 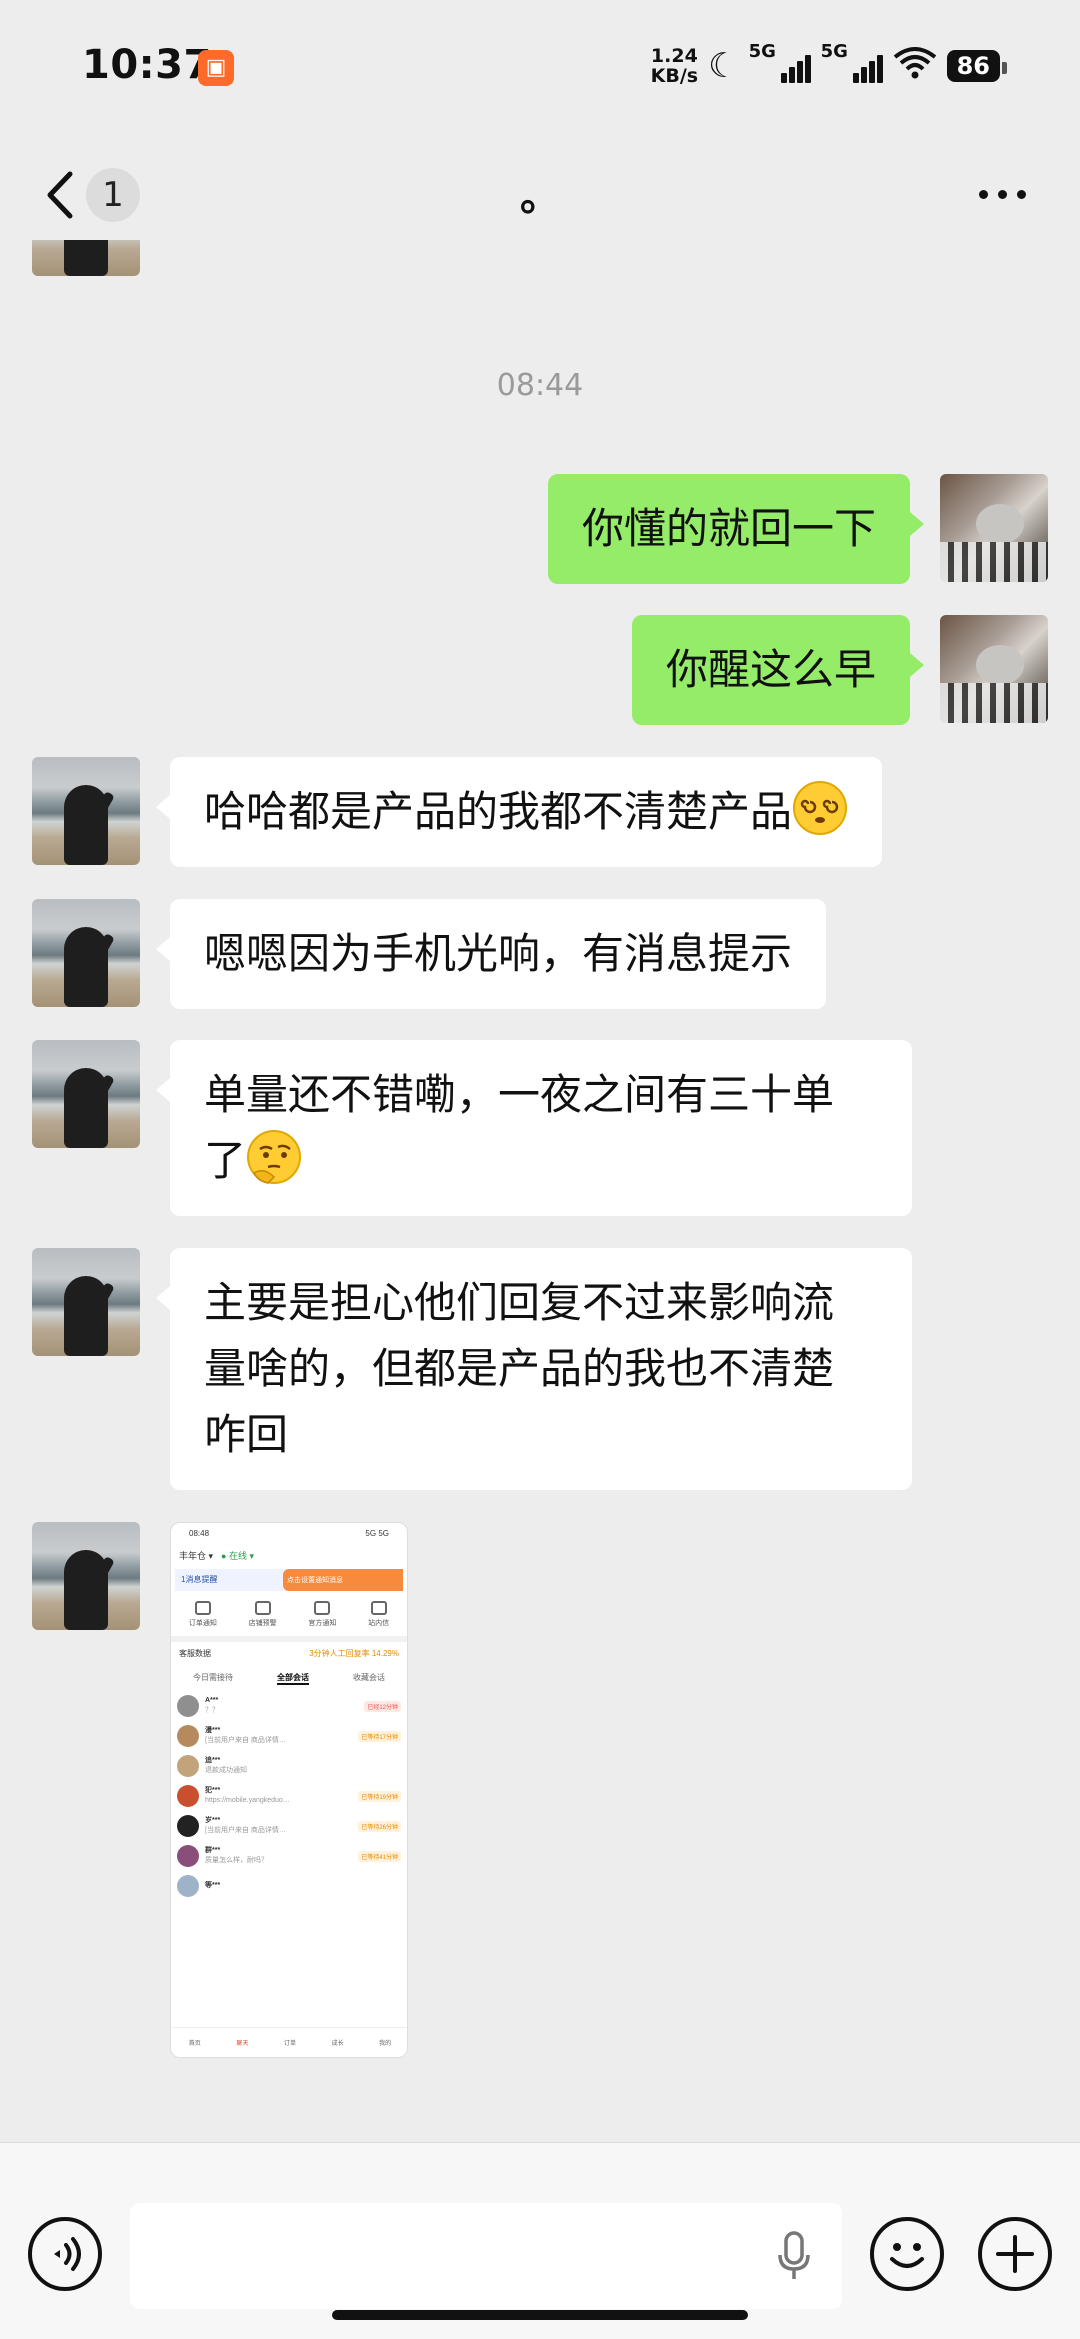 I want to click on mini-header: 丰年仓 ▾ ● 在线 ▾, so click(x=289, y=1555).